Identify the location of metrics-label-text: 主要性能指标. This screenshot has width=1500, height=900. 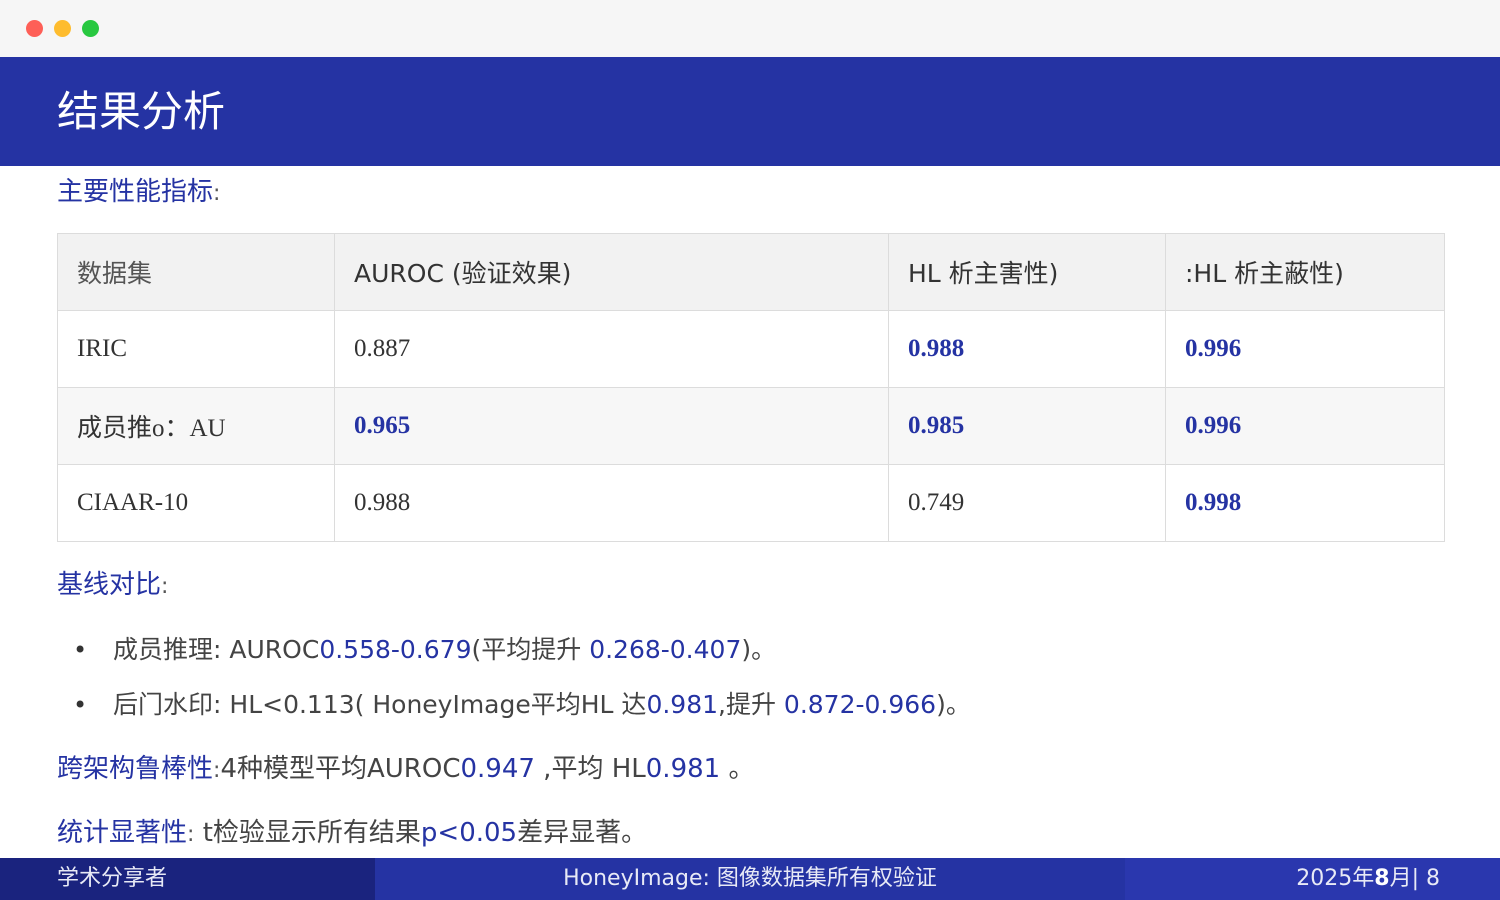
(135, 192).